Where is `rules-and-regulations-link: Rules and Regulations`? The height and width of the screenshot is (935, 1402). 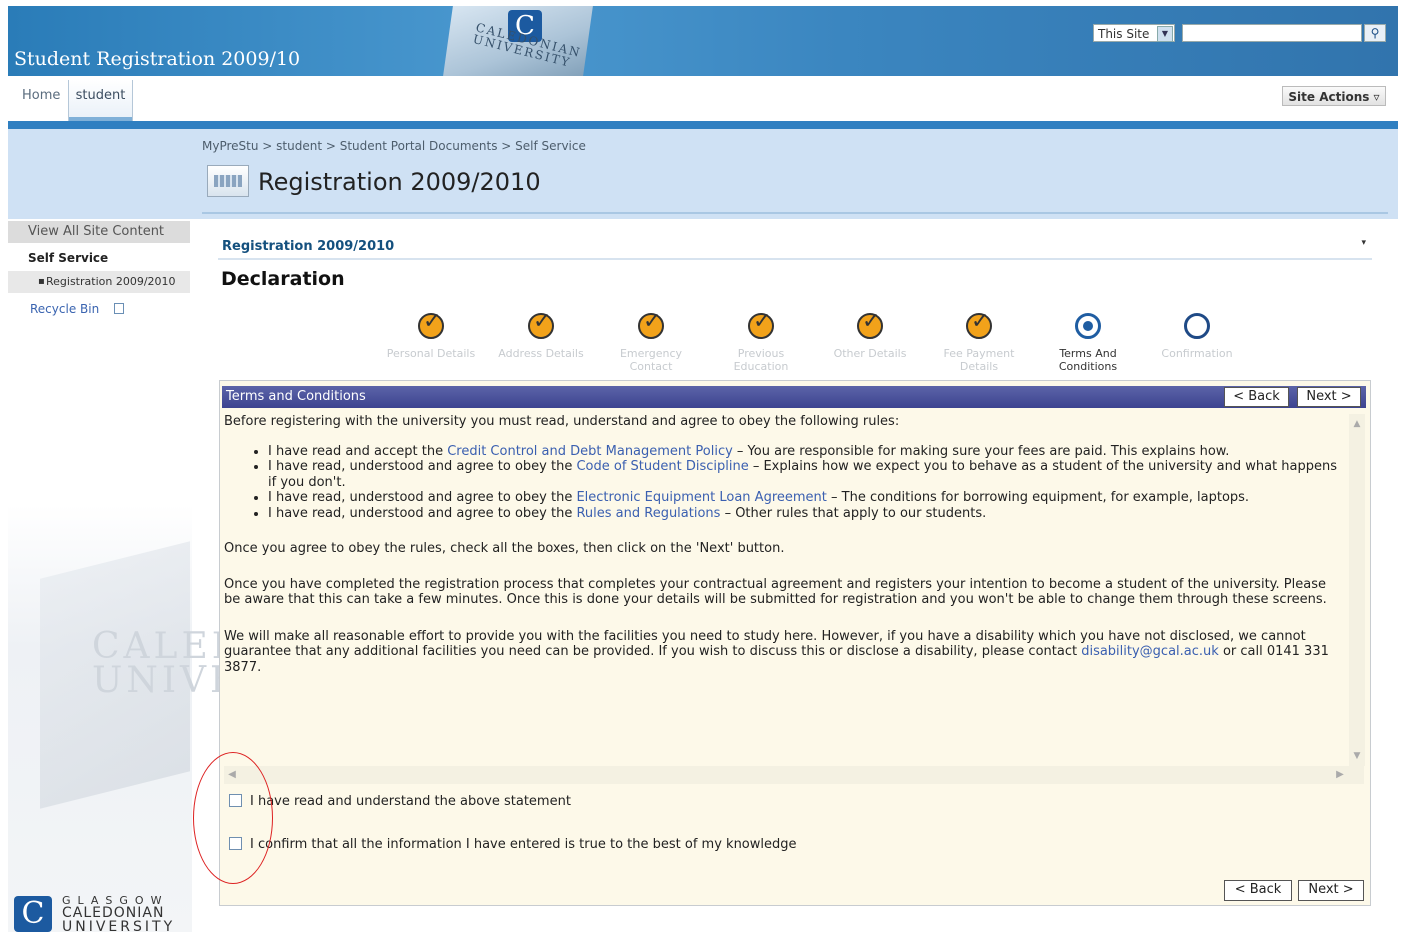
rules-and-regulations-link: Rules and Regulations is located at coordinates (648, 513).